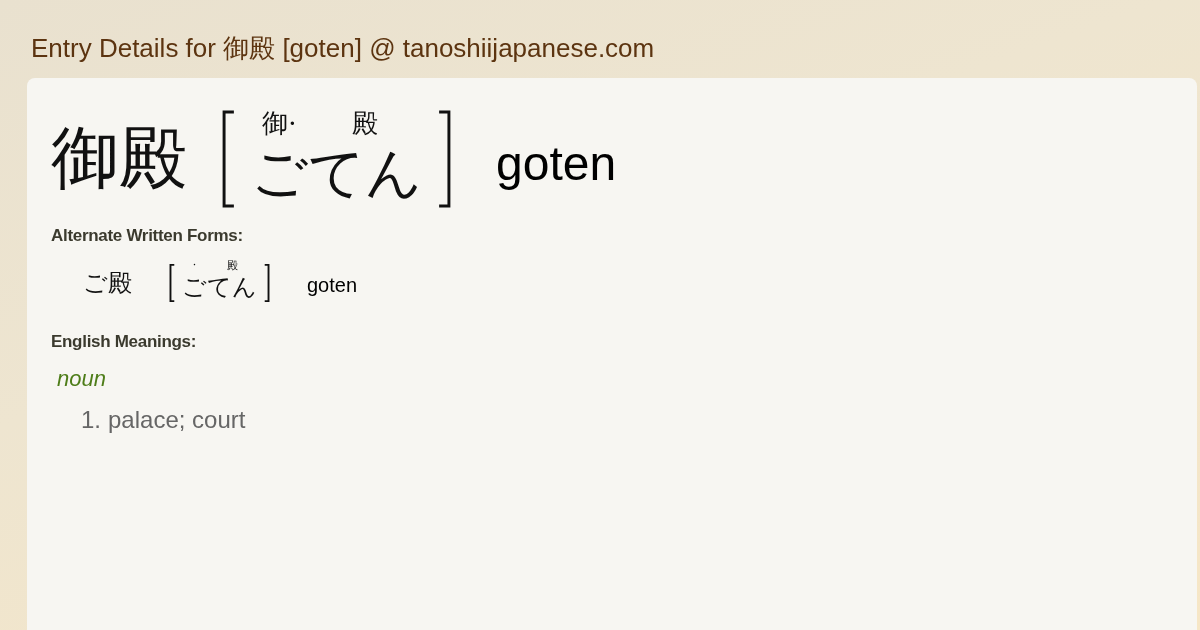  Describe the element at coordinates (343, 48) in the screenshot. I see `page-title: Entry Details for 御殿 [goten] @ tanoshiijapanese.com` at that location.